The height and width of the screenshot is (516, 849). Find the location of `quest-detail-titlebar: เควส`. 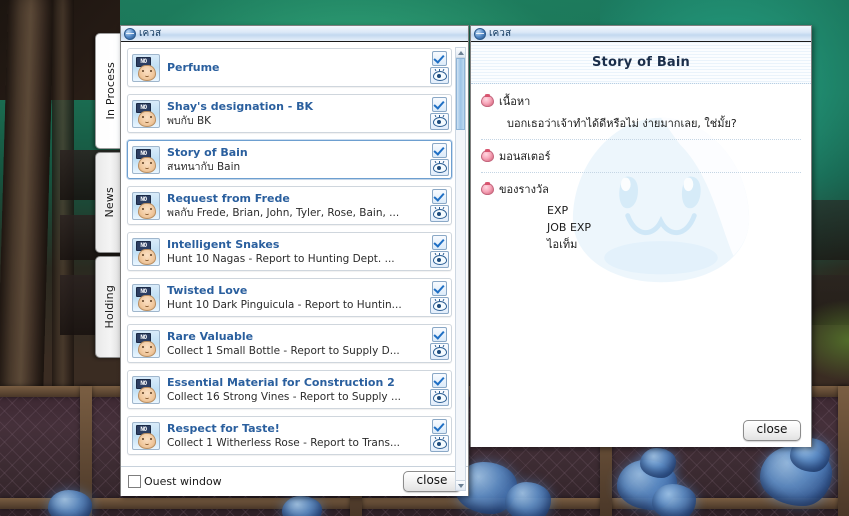

quest-detail-titlebar: เควส is located at coordinates (641, 34).